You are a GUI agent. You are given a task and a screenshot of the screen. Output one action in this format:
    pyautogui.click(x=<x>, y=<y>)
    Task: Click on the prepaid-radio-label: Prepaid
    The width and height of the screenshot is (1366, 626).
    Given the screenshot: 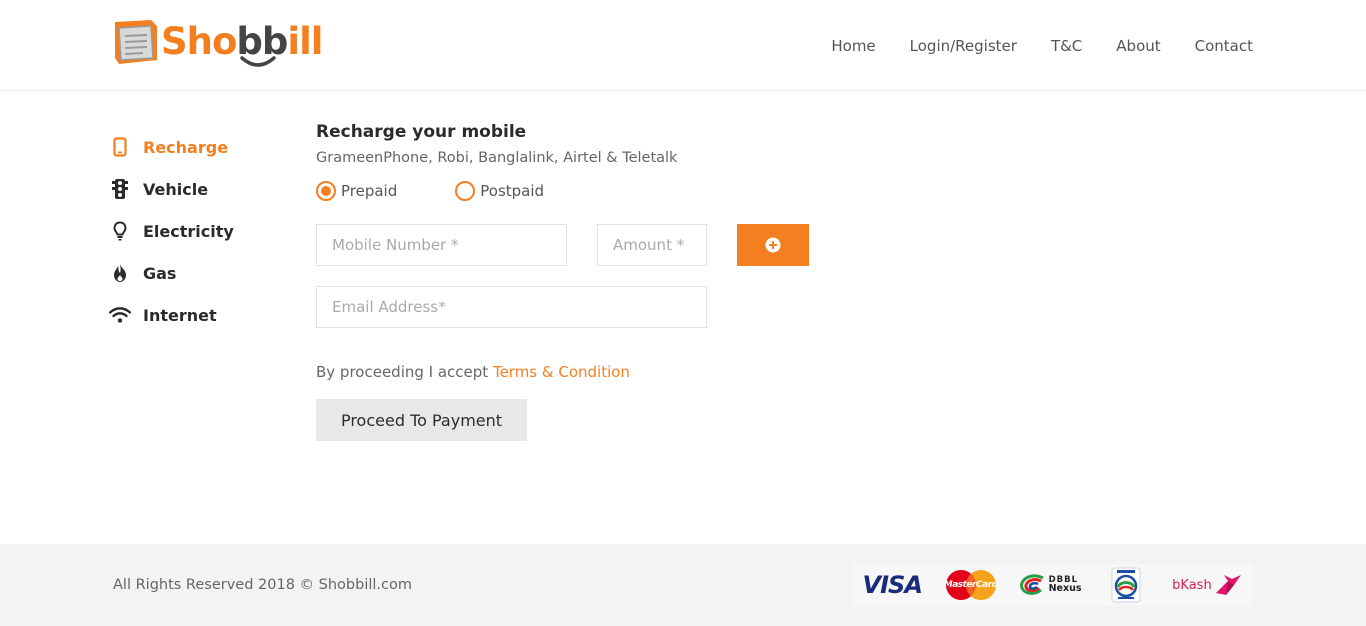 What is the action you would take?
    pyautogui.click(x=369, y=191)
    